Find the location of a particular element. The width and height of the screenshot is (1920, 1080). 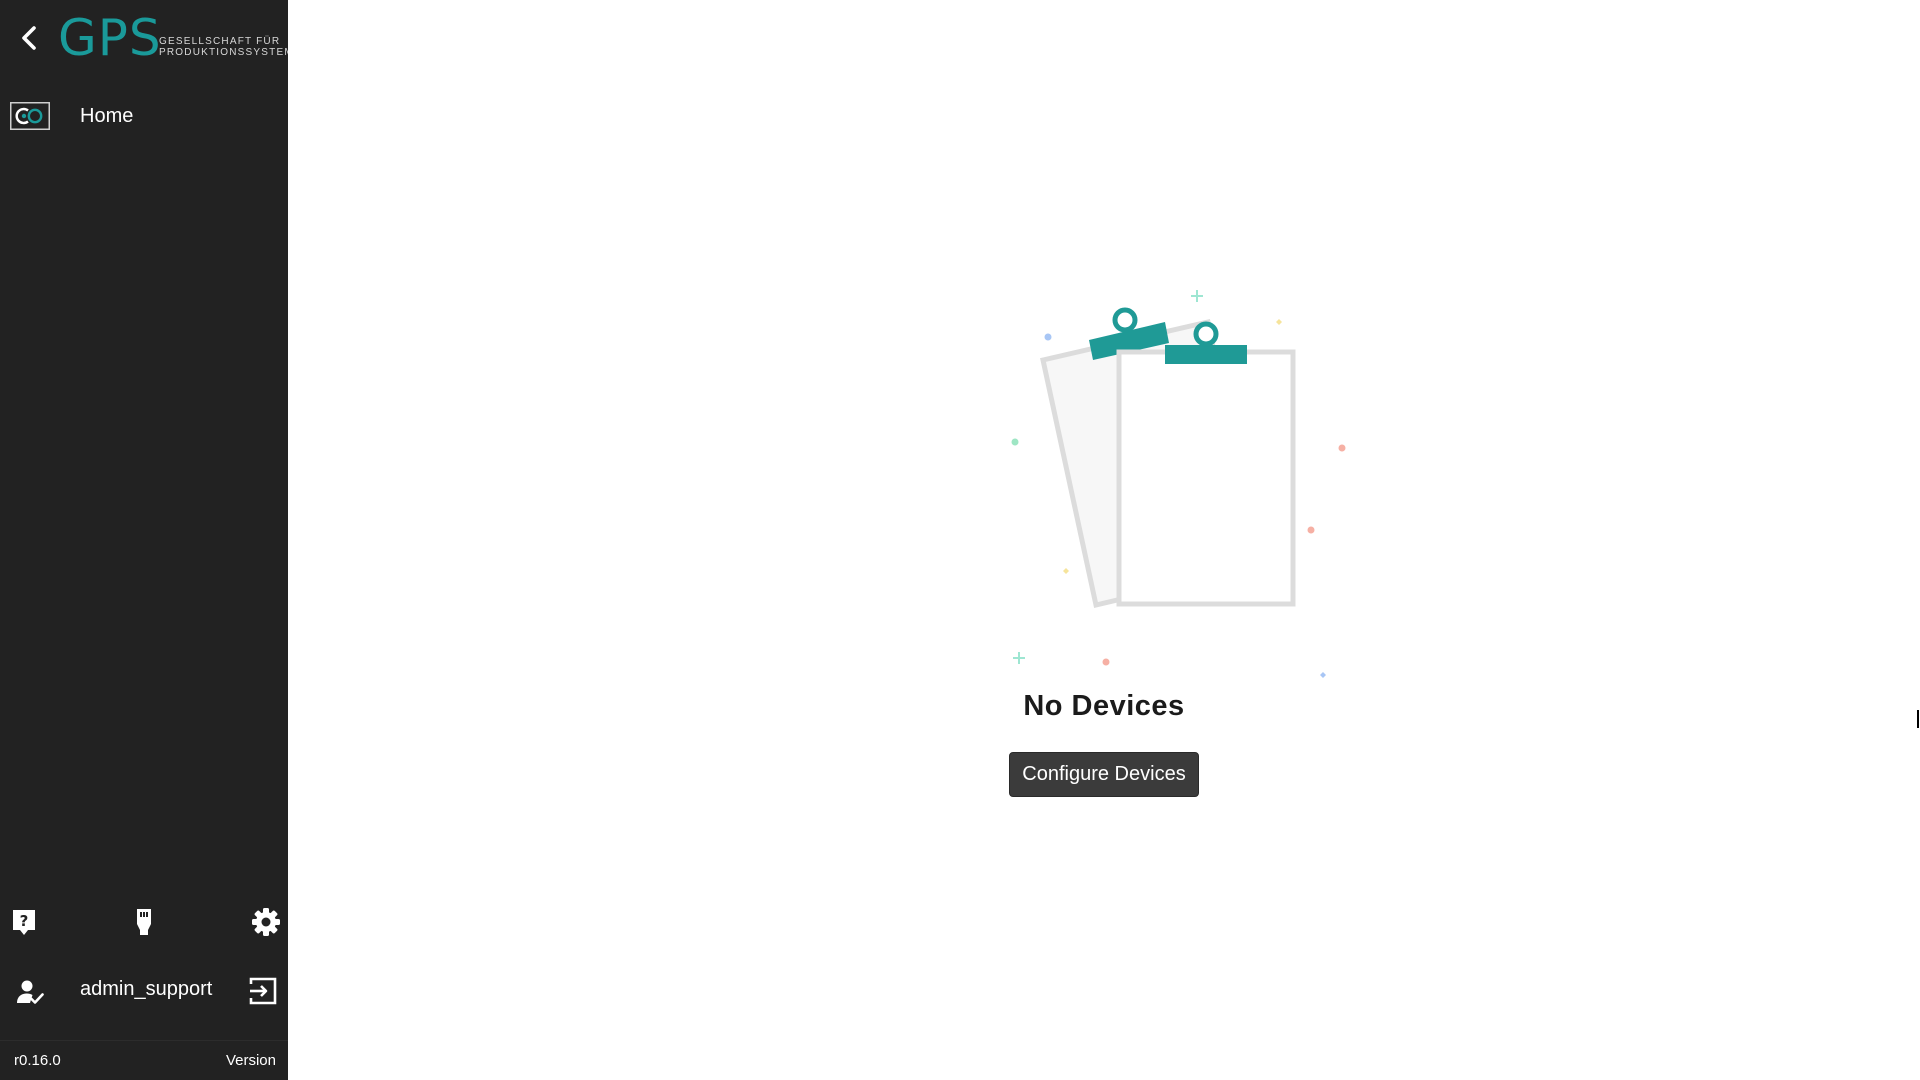

sidebar-footer: r0.16.0 Version is located at coordinates (144, 1060).